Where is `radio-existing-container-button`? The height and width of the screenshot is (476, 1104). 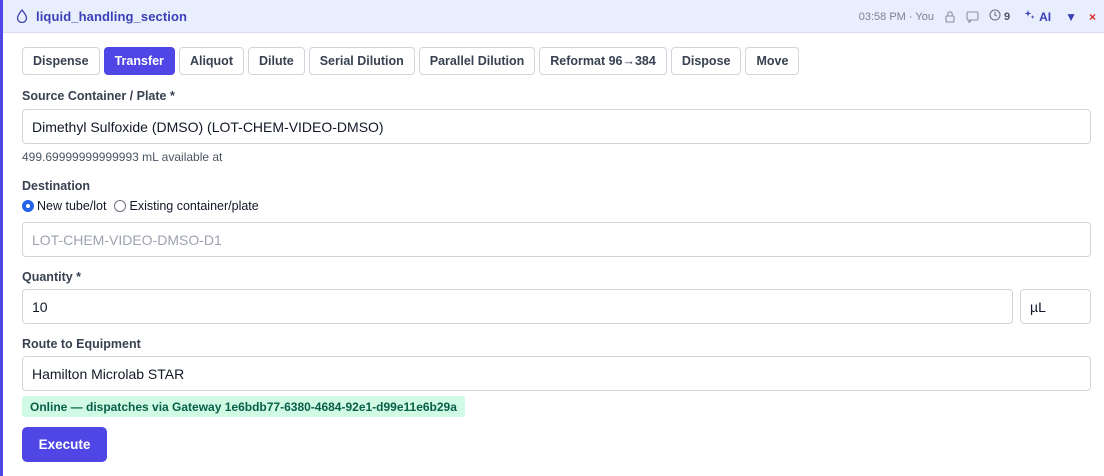
radio-existing-container-button is located at coordinates (120, 206).